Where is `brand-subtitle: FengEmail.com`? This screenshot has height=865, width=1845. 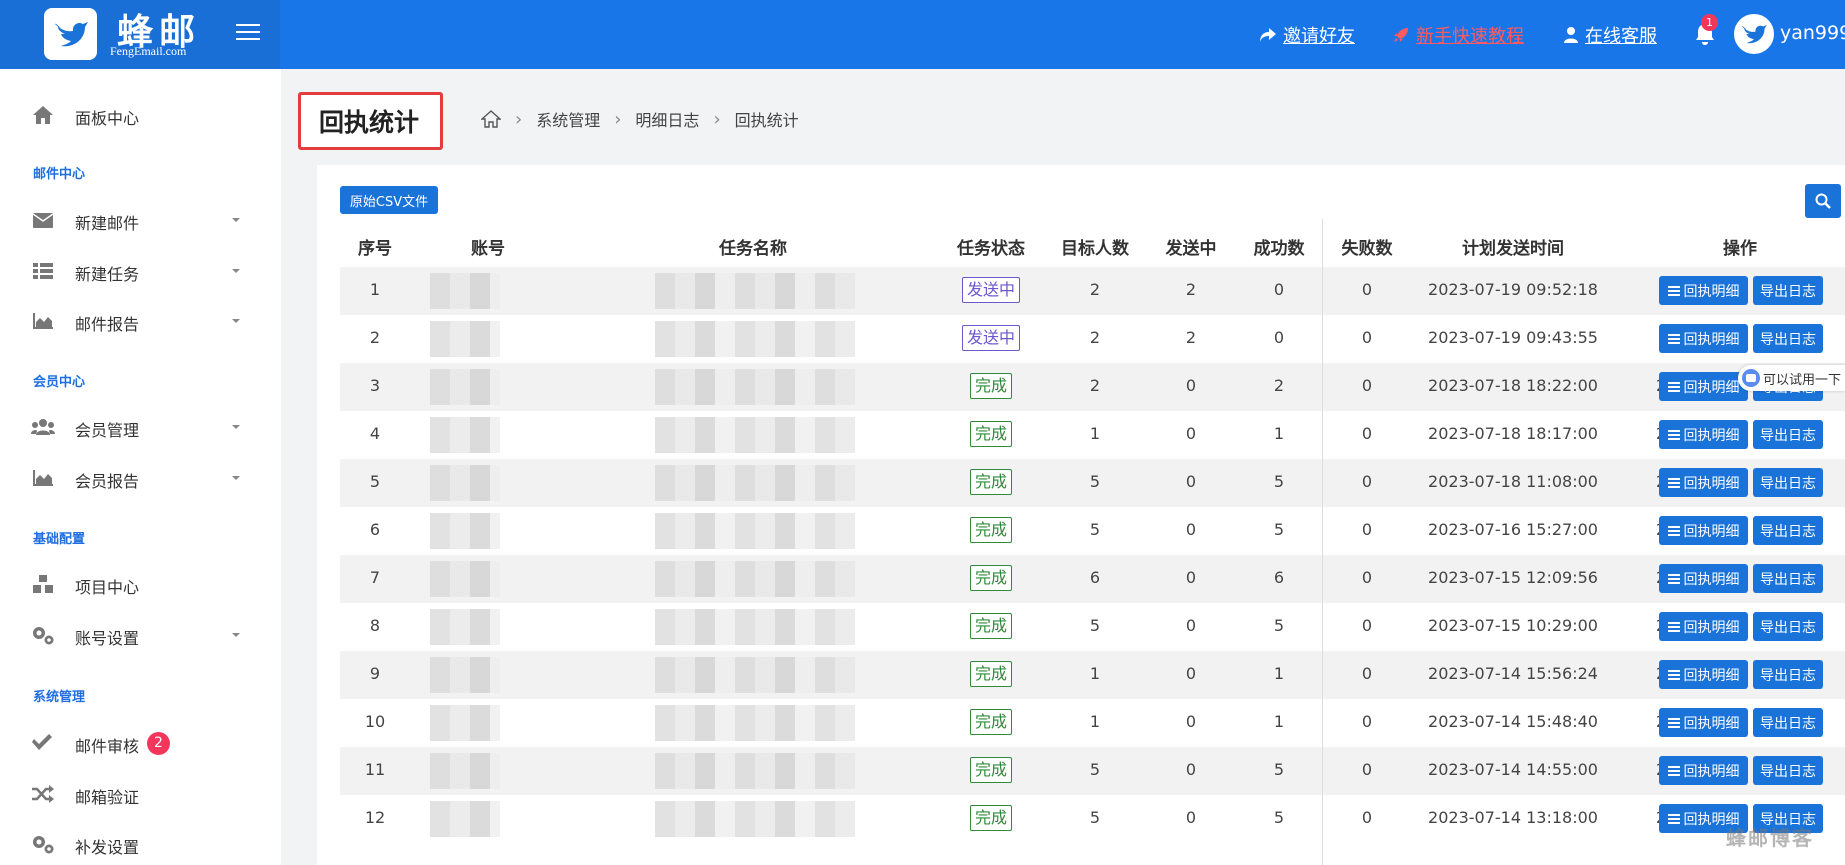 brand-subtitle: FengEmail.com is located at coordinates (148, 51).